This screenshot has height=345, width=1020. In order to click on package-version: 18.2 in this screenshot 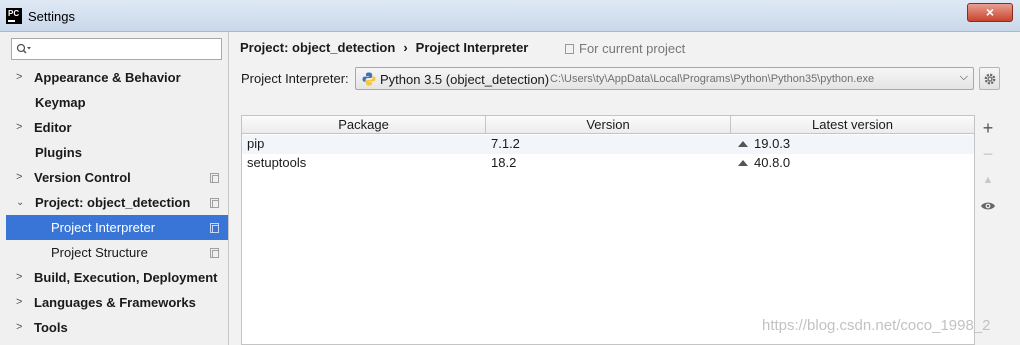, I will do `click(504, 162)`.